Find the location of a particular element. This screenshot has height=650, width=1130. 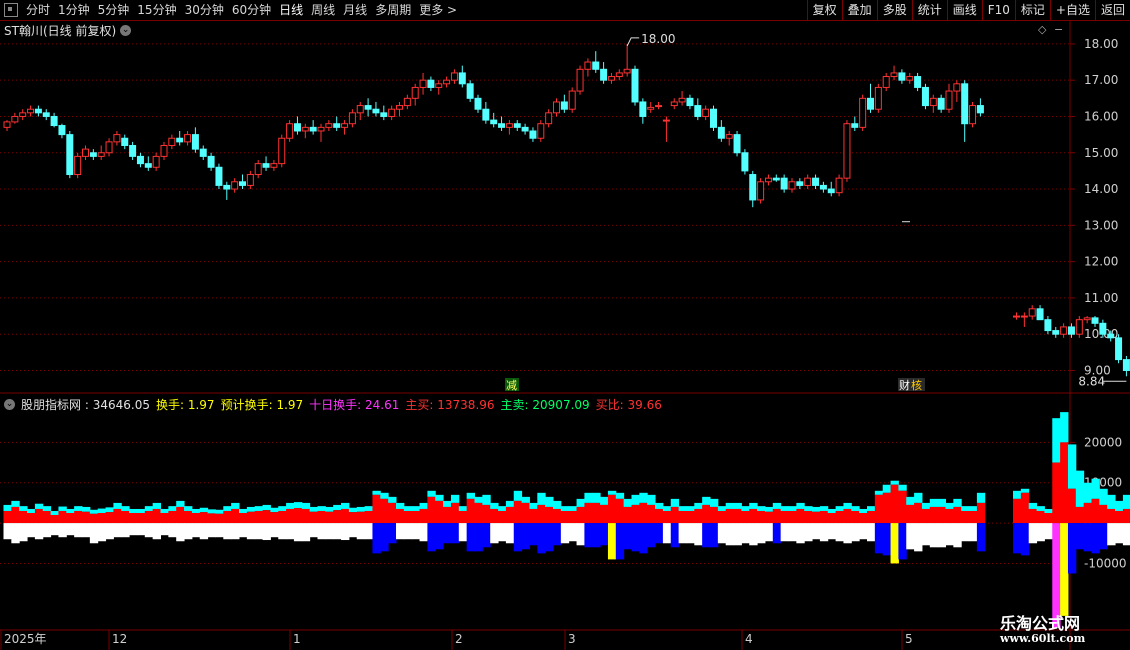

price-tick-label: 14.00 is located at coordinates (1101, 189).